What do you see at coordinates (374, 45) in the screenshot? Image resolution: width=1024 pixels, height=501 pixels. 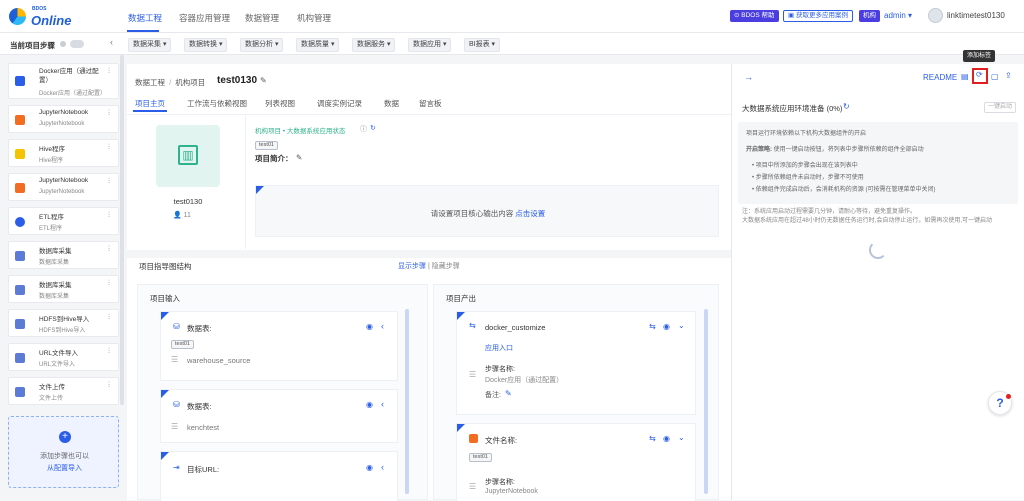 I see `module-data-service: 数据服务 ▾` at bounding box center [374, 45].